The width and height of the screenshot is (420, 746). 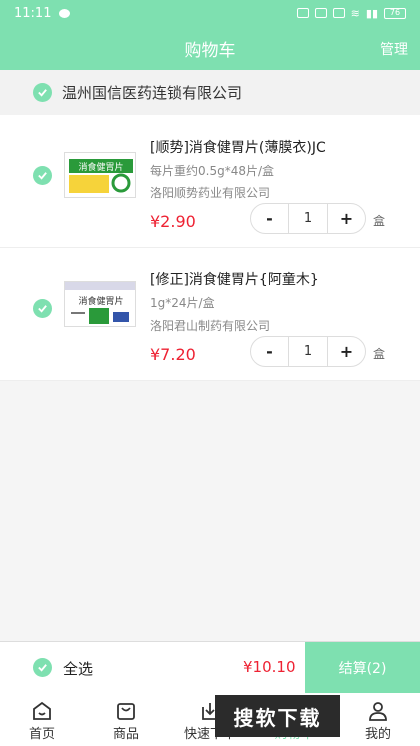 I want to click on nfc-icon, so click(x=320, y=13).